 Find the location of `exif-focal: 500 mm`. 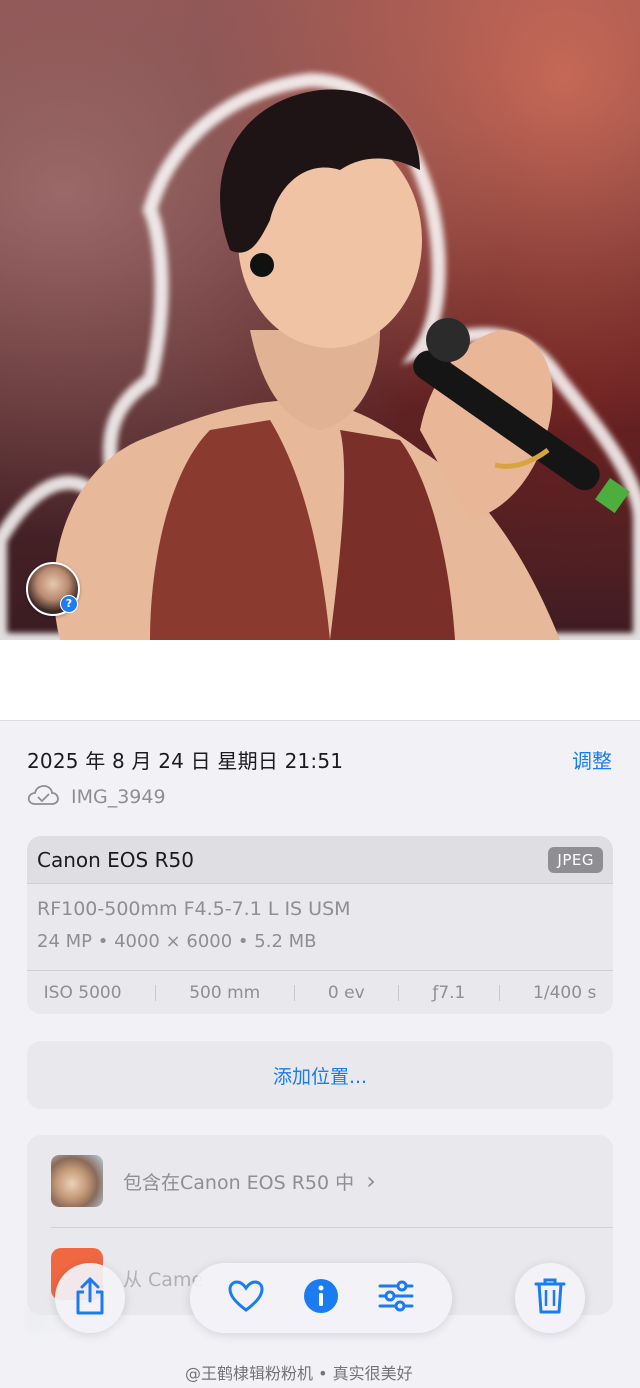

exif-focal: 500 mm is located at coordinates (225, 993).